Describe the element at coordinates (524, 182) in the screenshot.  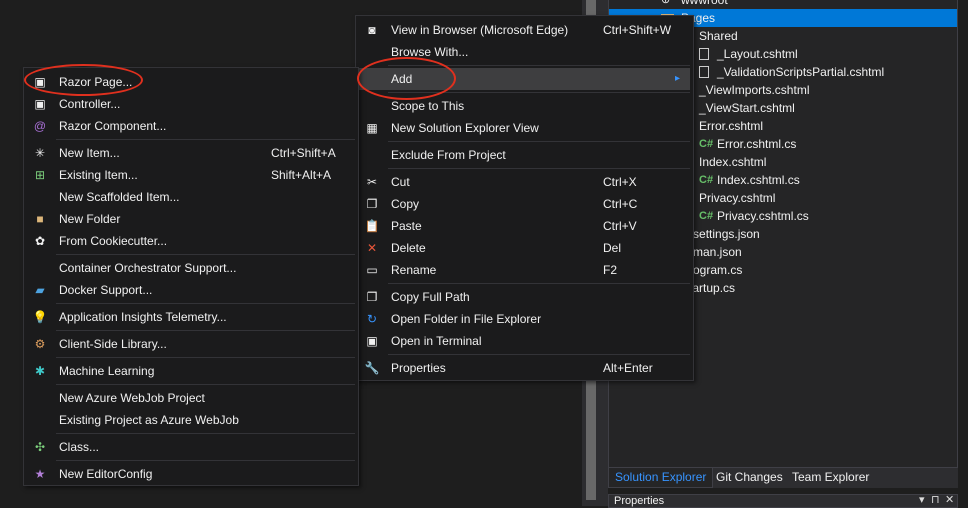
I see `menu-item-cut: ✂ Cut Ctrl+X` at that location.